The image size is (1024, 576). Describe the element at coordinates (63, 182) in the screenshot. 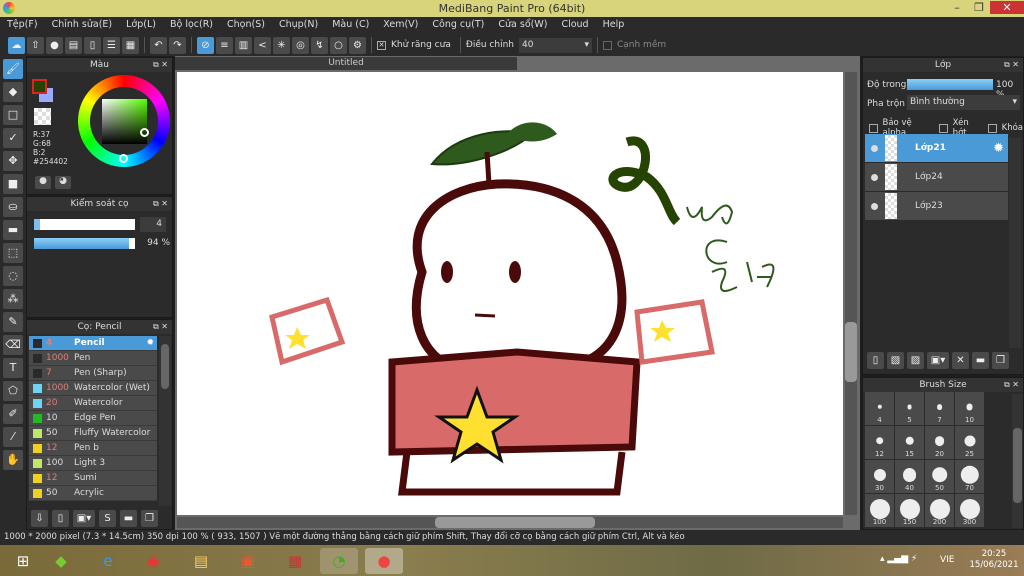

I see `color-history-icon: ◕` at that location.